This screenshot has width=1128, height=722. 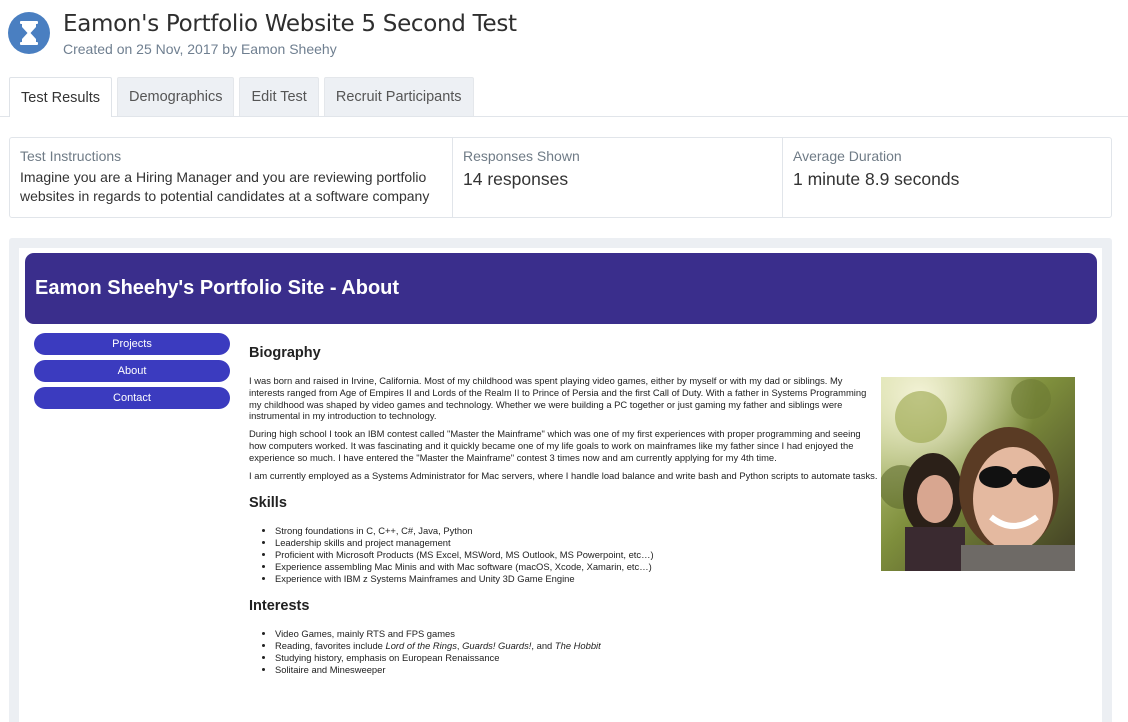 I want to click on tab-recruit-participants: Recruit Participants, so click(x=398, y=96).